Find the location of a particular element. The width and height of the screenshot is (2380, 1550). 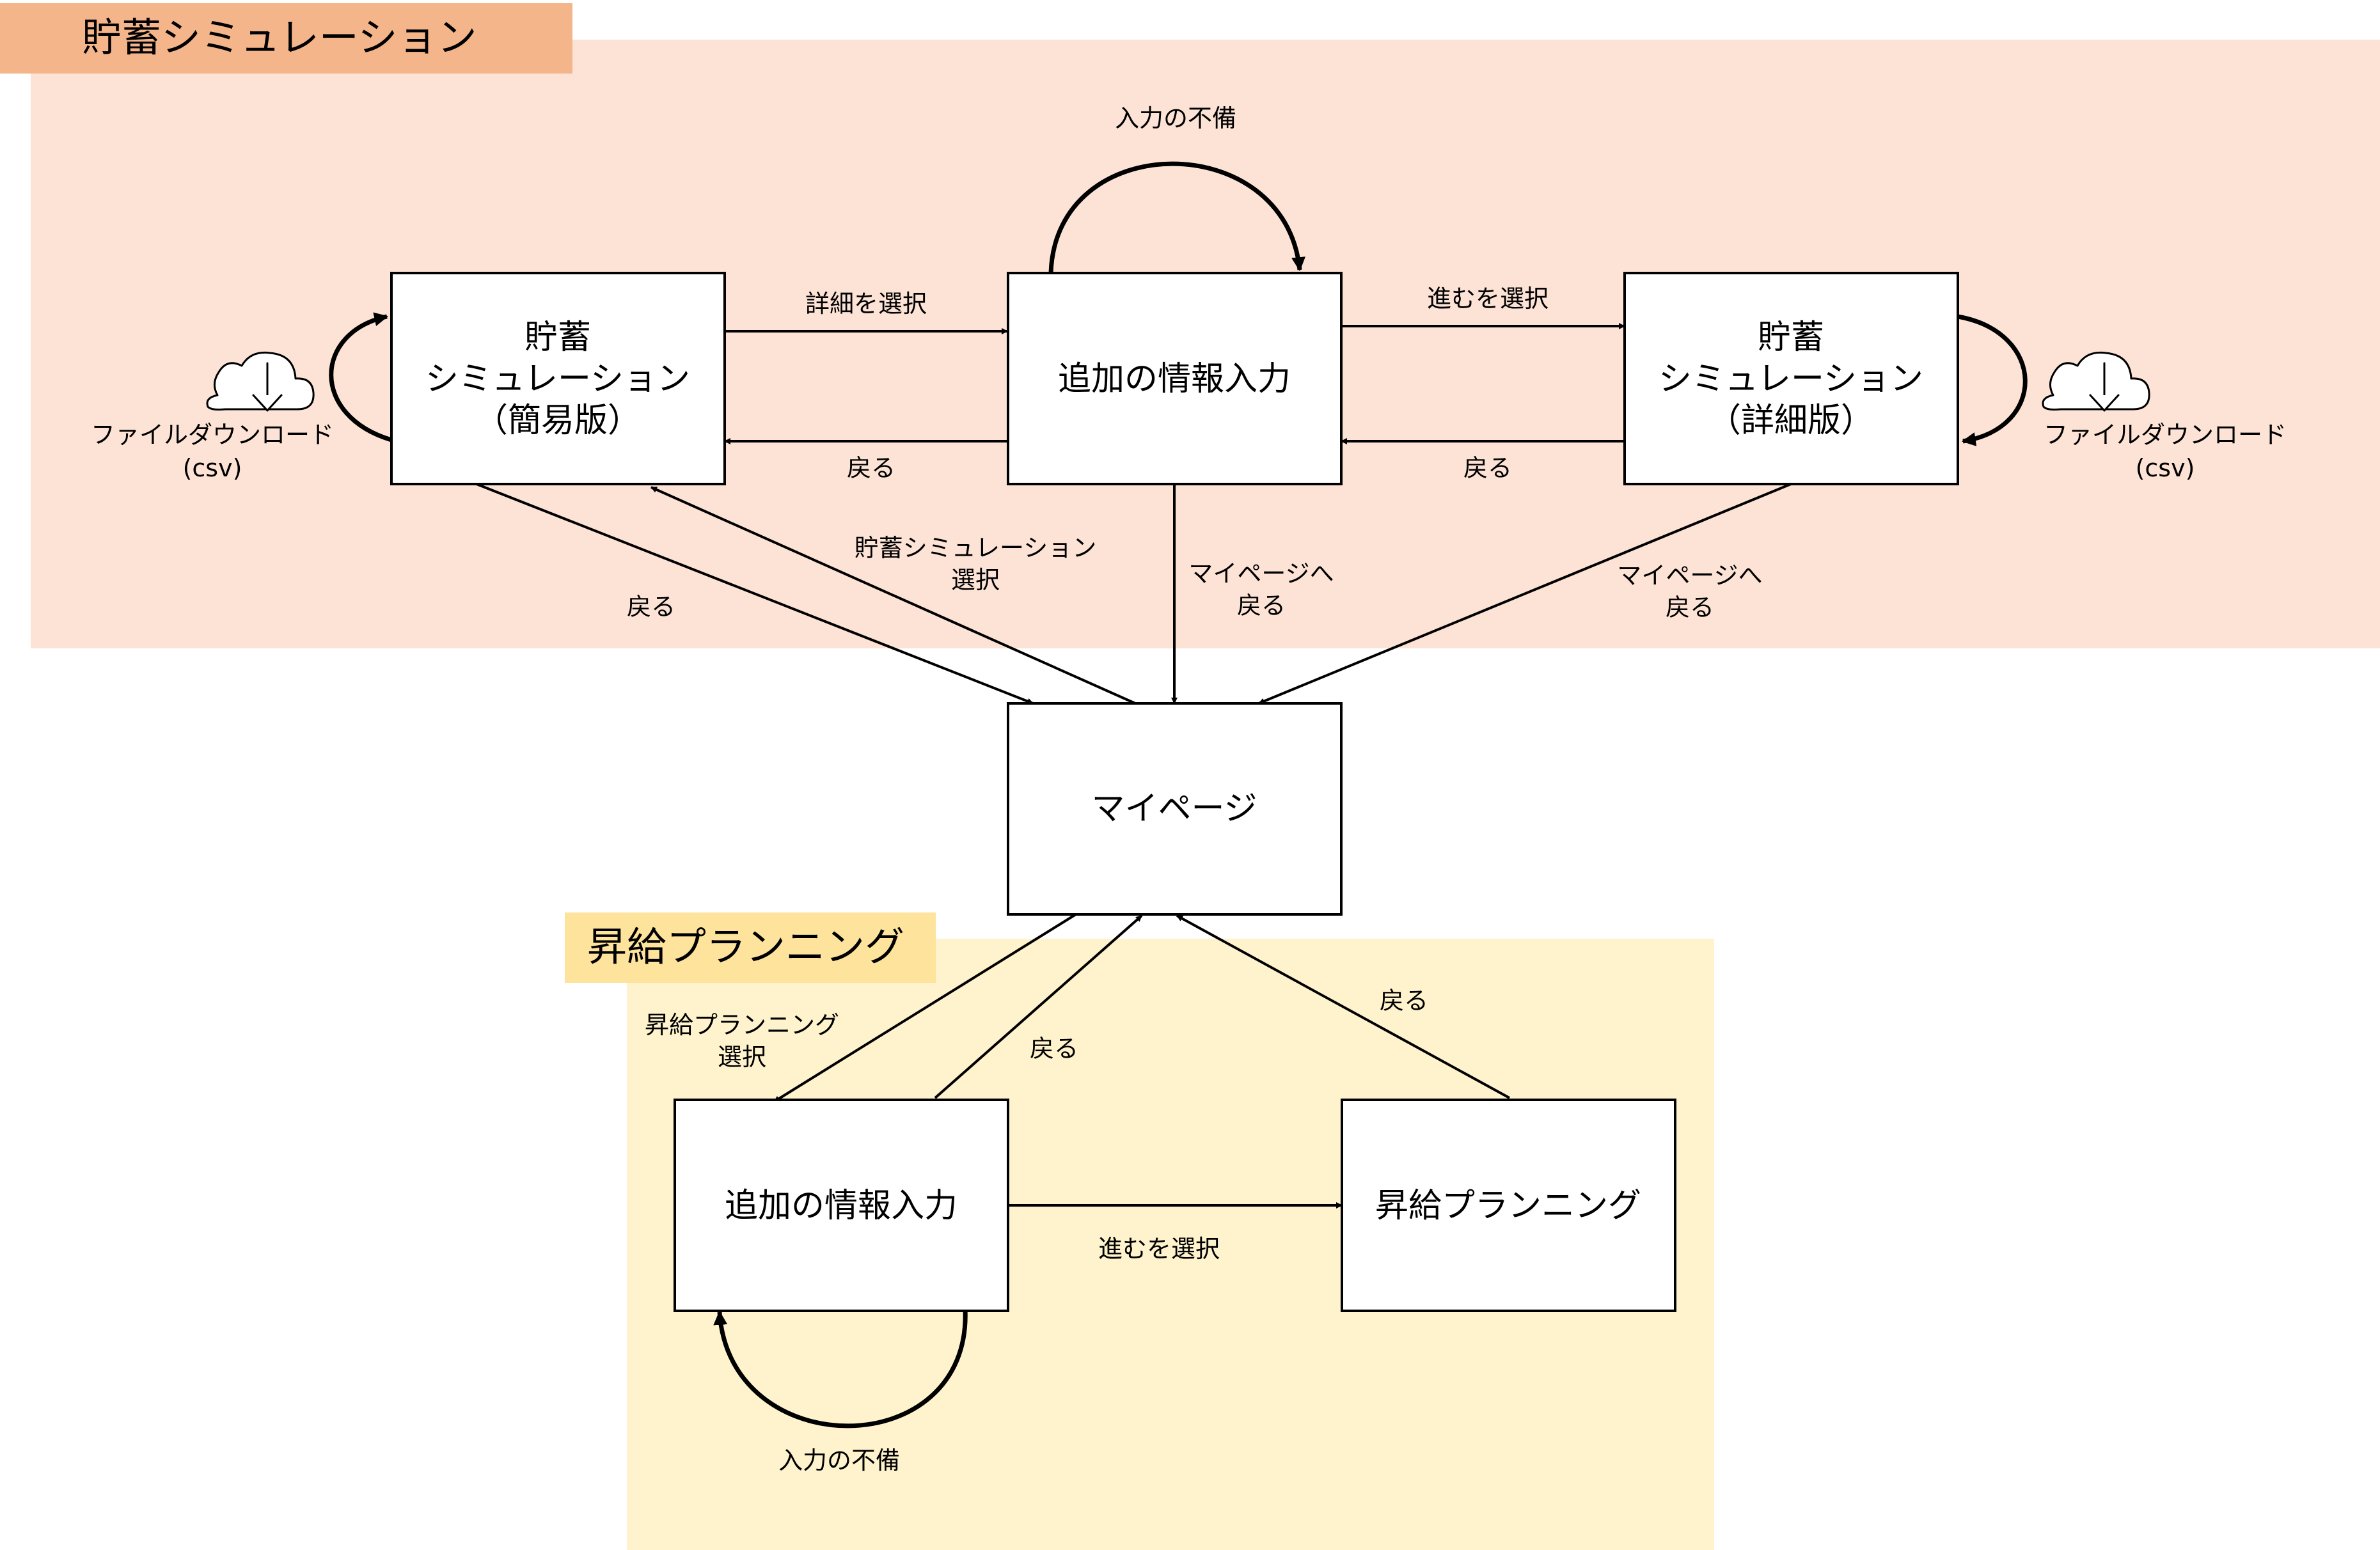

node-mypage-label: マイページ is located at coordinates (1174, 809).